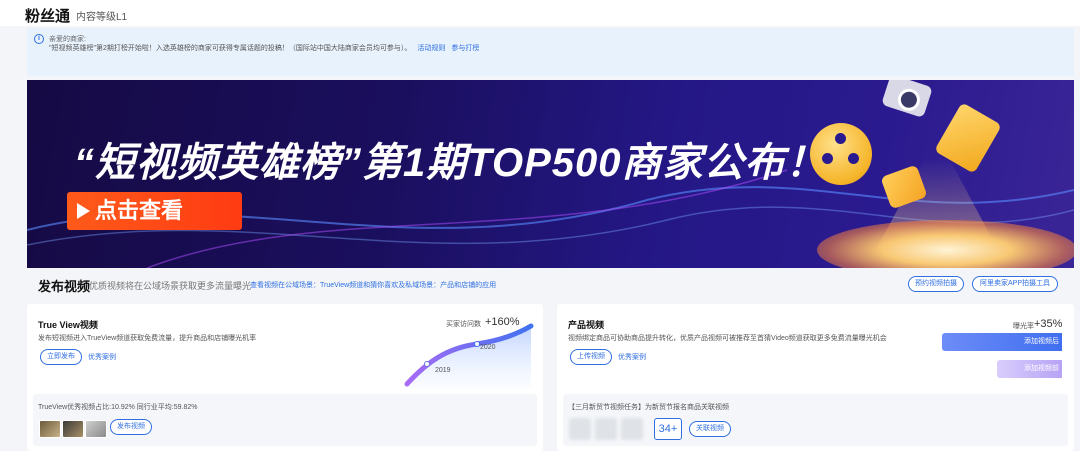 Image resolution: width=1080 pixels, height=451 pixels. I want to click on before-video-bar: 添加视频前, so click(1029, 369).